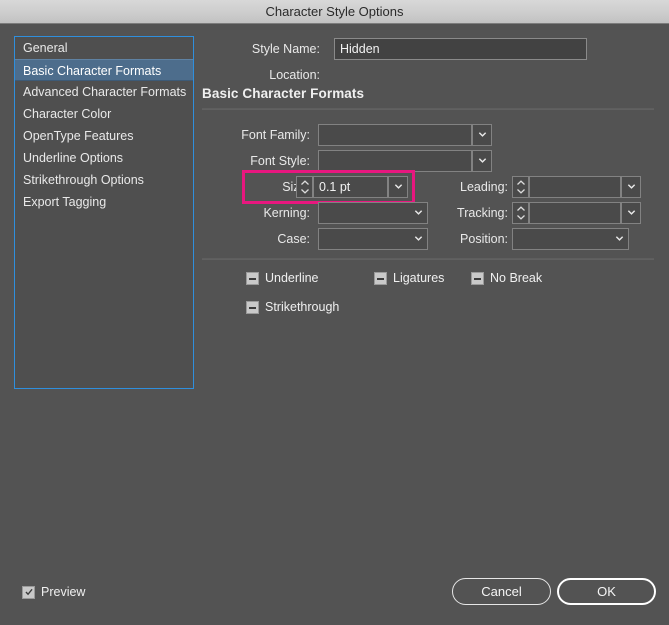 The height and width of the screenshot is (625, 669). Describe the element at coordinates (283, 93) in the screenshot. I see `section-heading: Basic Character Formats` at that location.